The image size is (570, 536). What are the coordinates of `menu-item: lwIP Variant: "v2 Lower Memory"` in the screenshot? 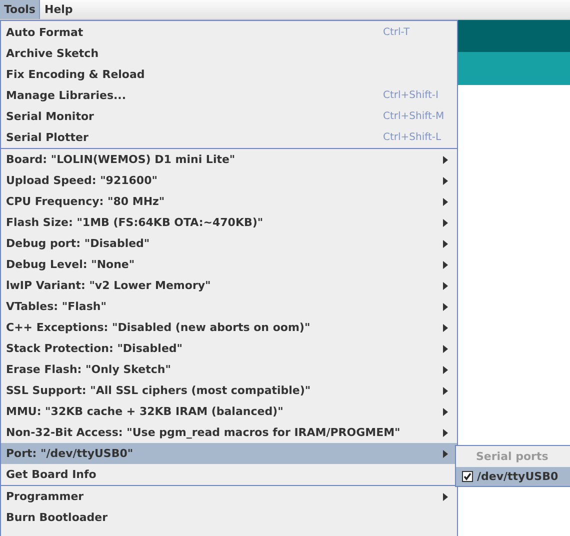 It's located at (229, 285).